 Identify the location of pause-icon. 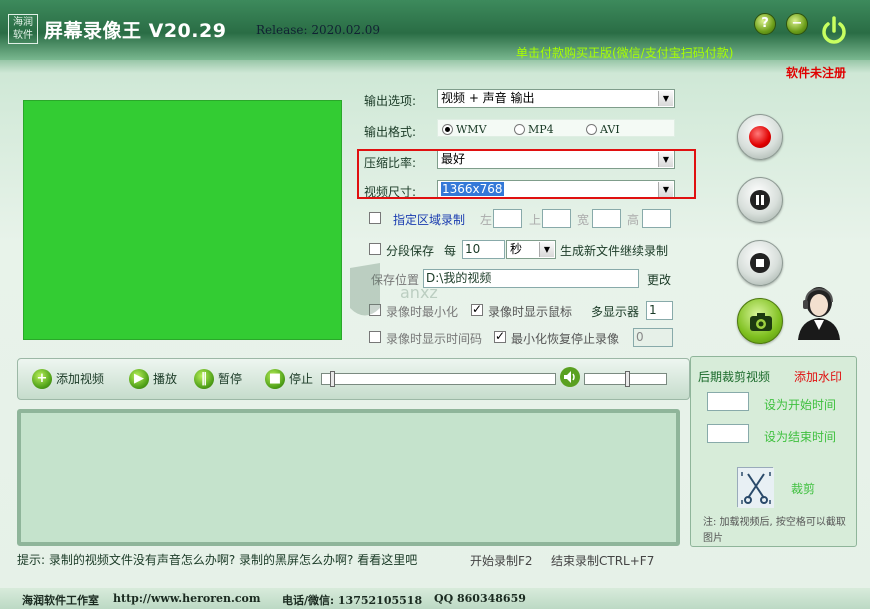
(760, 200).